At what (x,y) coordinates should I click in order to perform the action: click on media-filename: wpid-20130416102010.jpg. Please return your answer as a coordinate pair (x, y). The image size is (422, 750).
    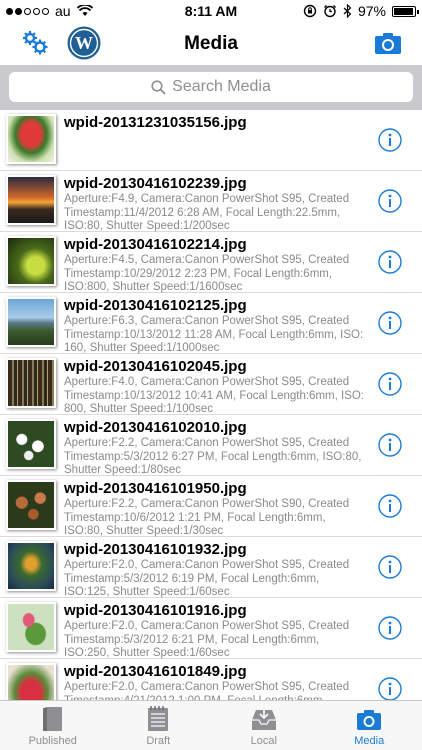
    Looking at the image, I should click on (155, 427).